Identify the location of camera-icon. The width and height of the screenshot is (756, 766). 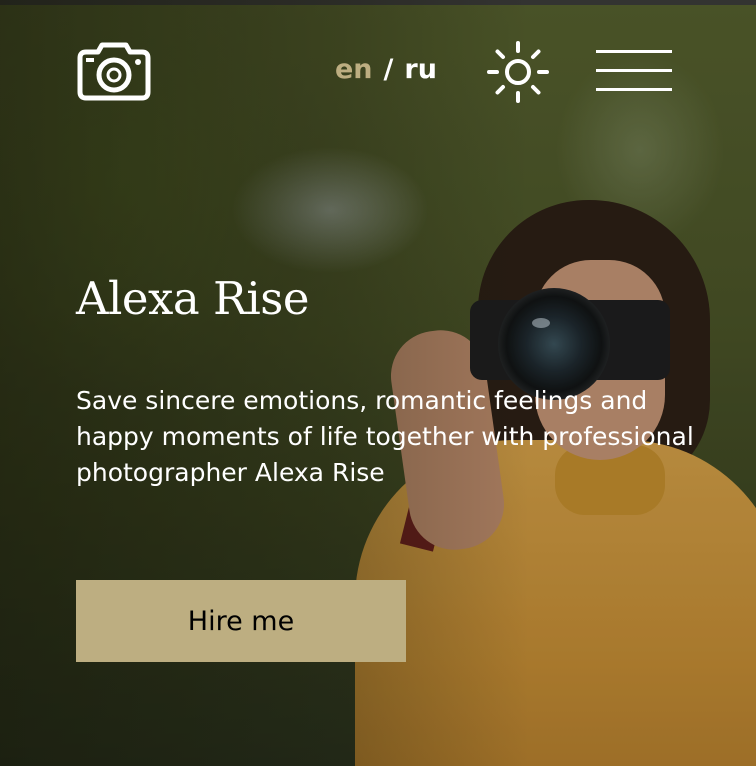
(114, 72).